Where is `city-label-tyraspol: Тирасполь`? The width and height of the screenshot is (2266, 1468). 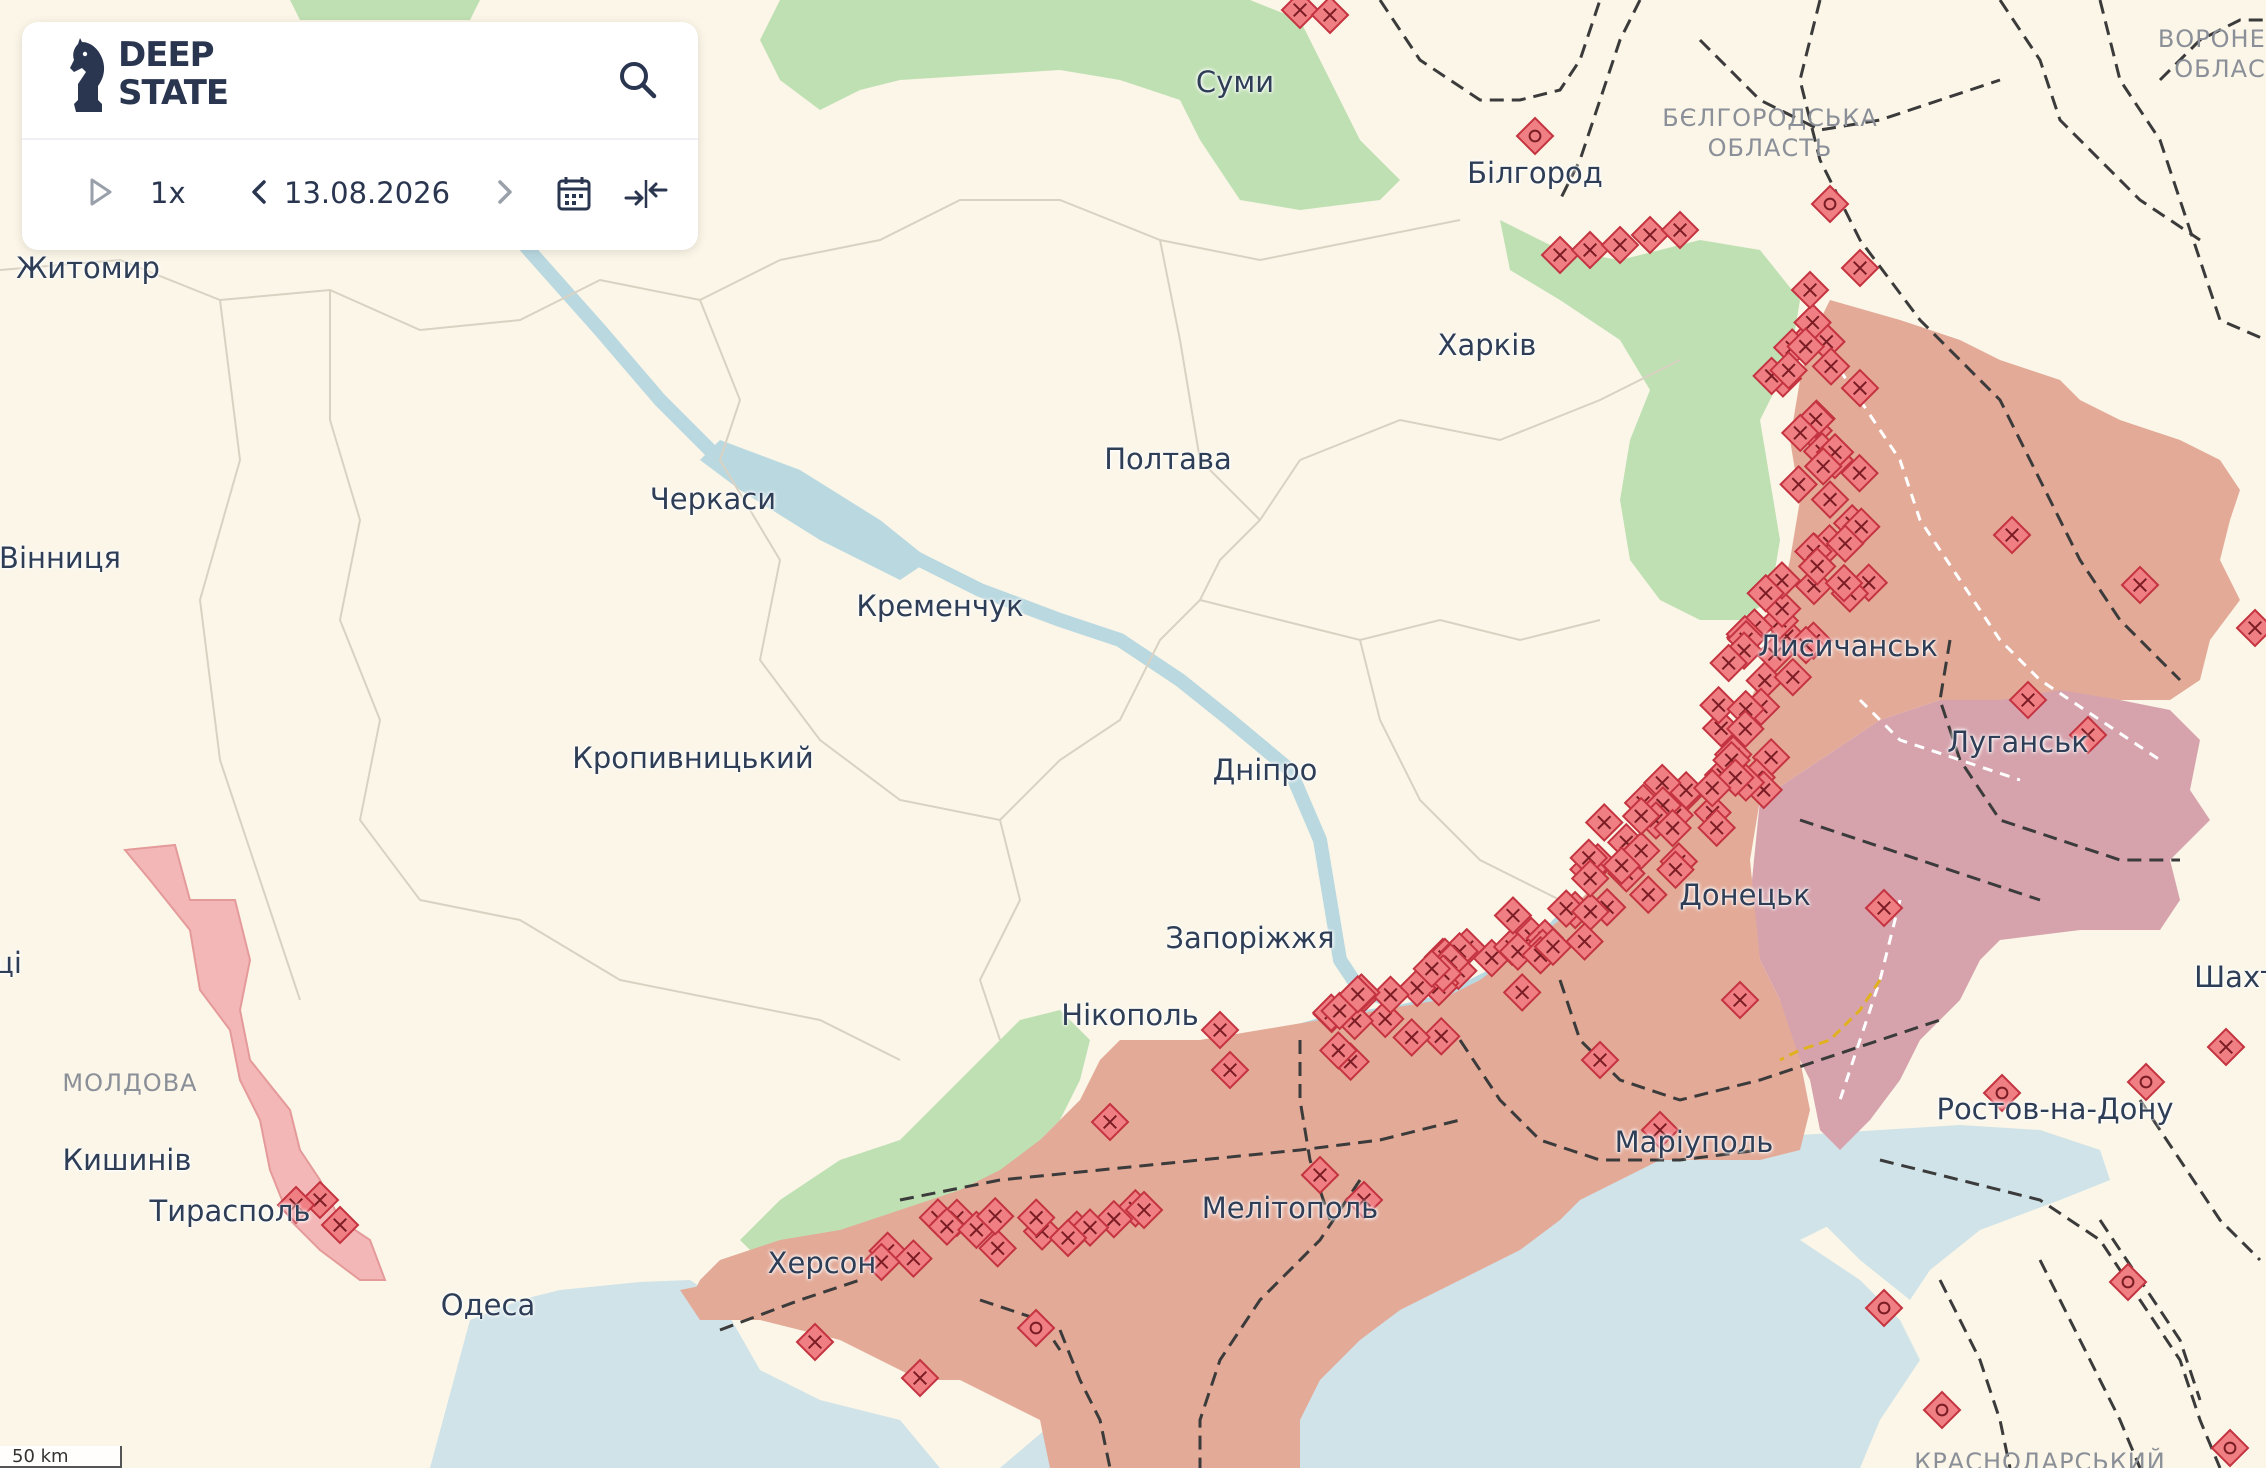
city-label-tyraspol: Тирасполь is located at coordinates (230, 1211).